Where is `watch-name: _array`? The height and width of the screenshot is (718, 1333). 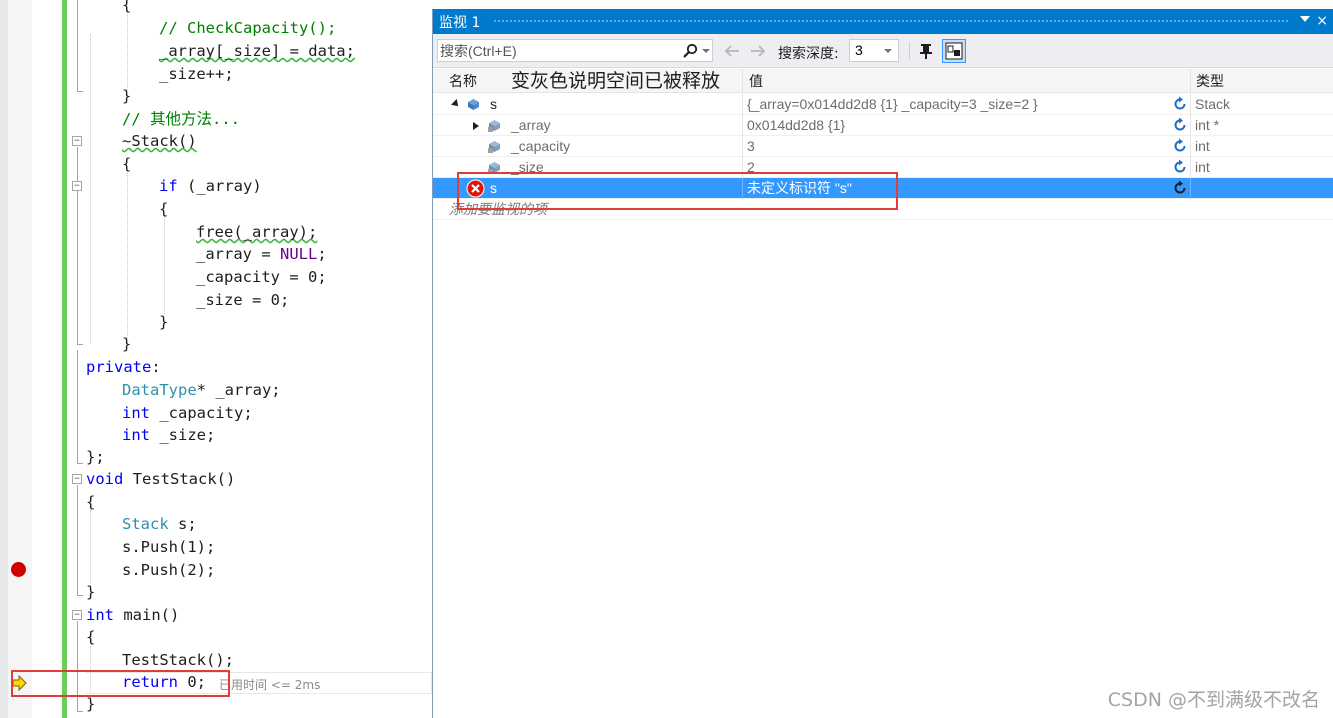
watch-name: _array is located at coordinates (531, 125).